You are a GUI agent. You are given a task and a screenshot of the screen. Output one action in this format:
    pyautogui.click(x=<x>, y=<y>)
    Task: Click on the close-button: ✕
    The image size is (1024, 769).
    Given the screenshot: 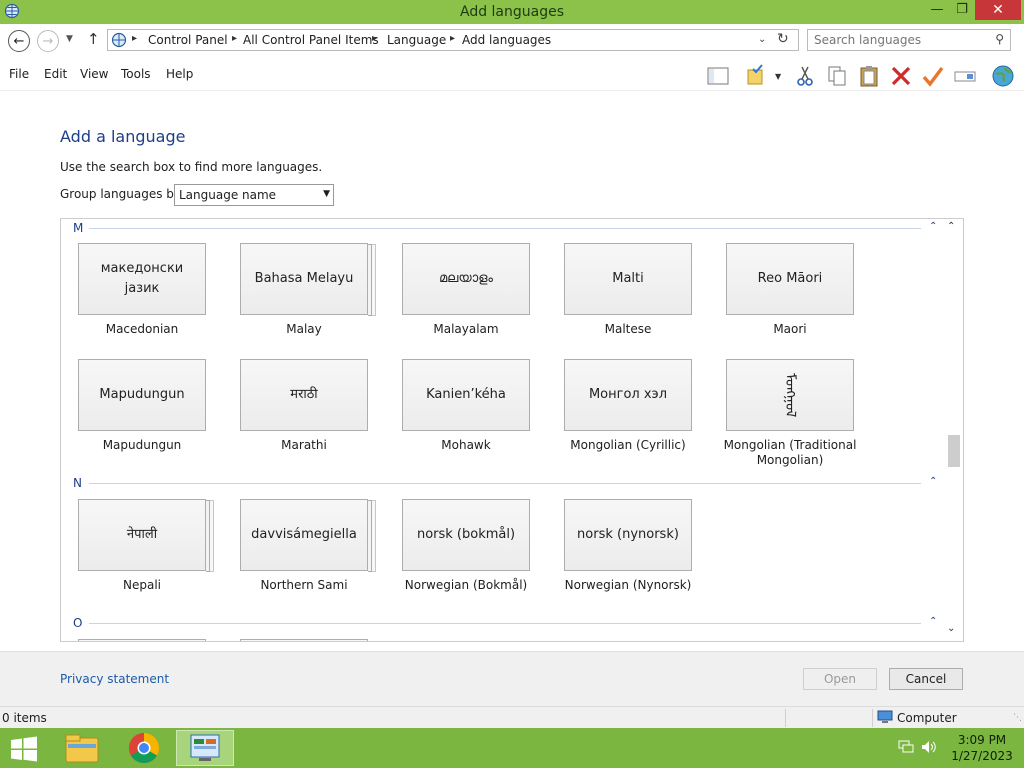 What is the action you would take?
    pyautogui.click(x=998, y=10)
    